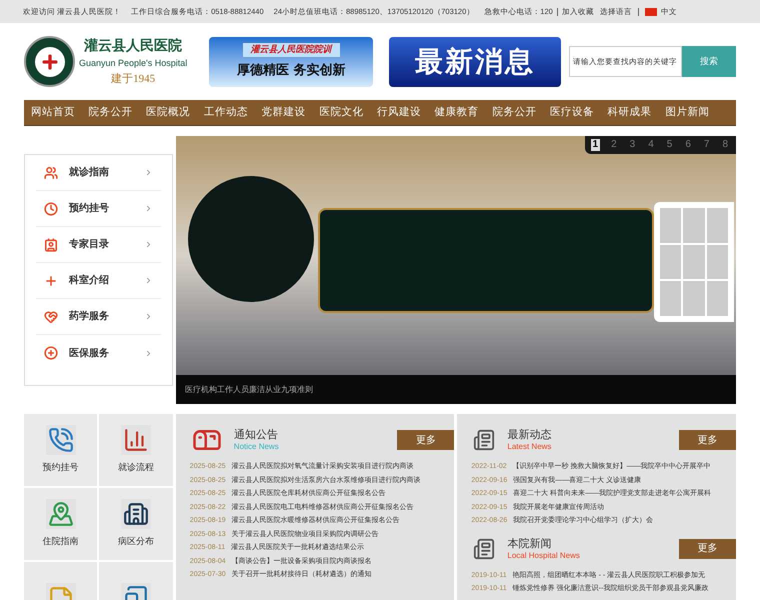 Image resolution: width=760 pixels, height=600 pixels. I want to click on nav-item: 图片新闻, so click(687, 112).